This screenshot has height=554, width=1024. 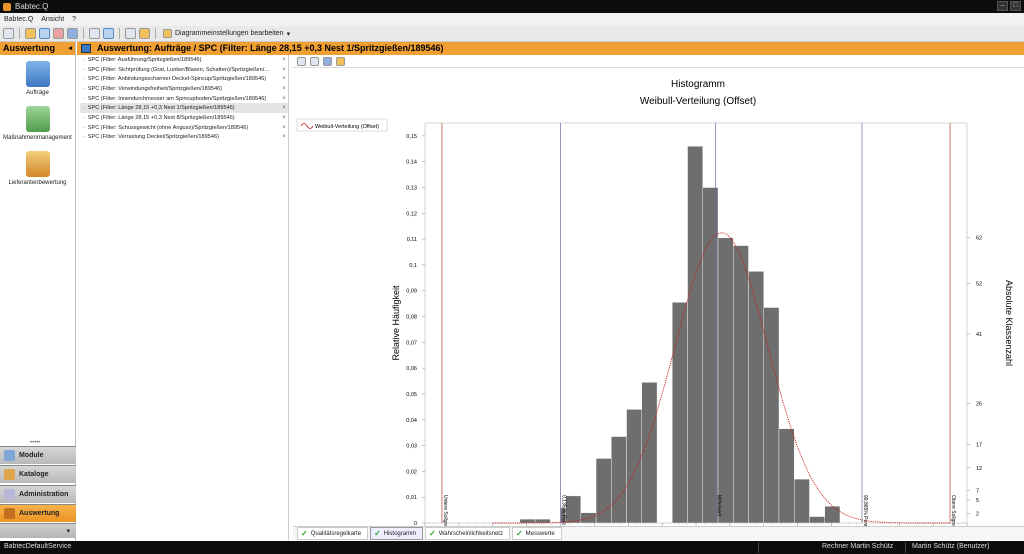 I want to click on nav-kataloge: Kataloge, so click(x=38, y=474).